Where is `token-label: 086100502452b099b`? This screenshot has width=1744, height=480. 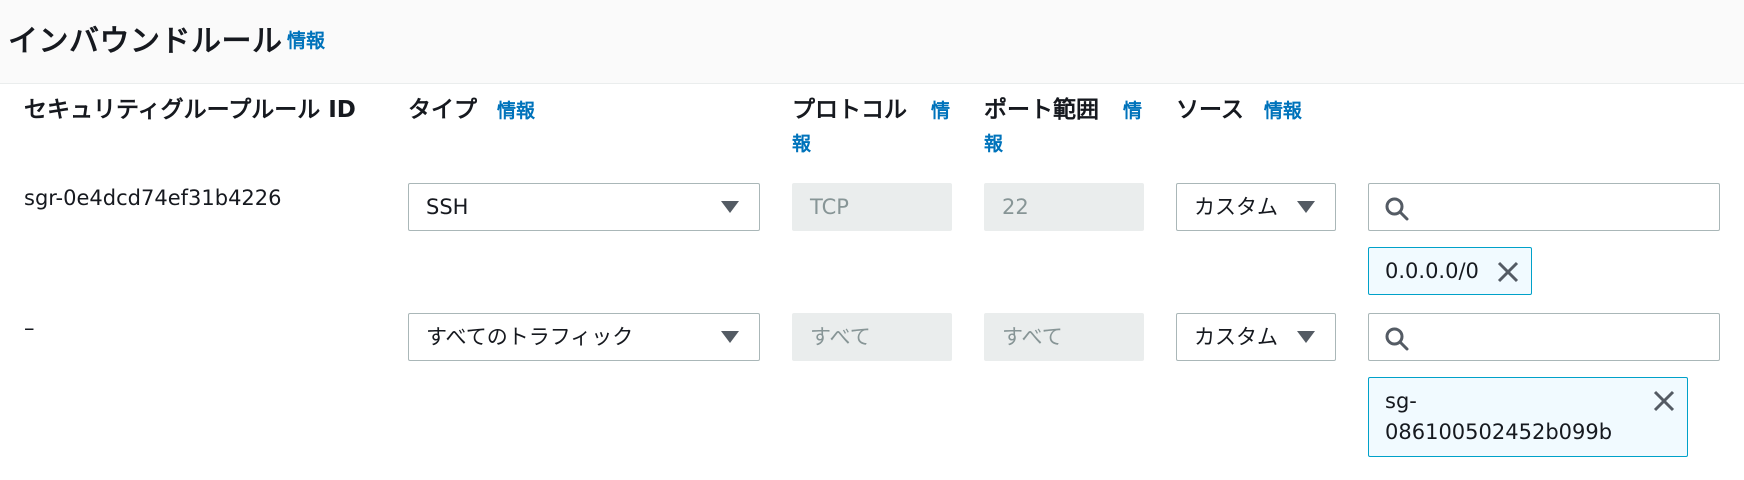 token-label: 086100502452b099b is located at coordinates (1499, 432).